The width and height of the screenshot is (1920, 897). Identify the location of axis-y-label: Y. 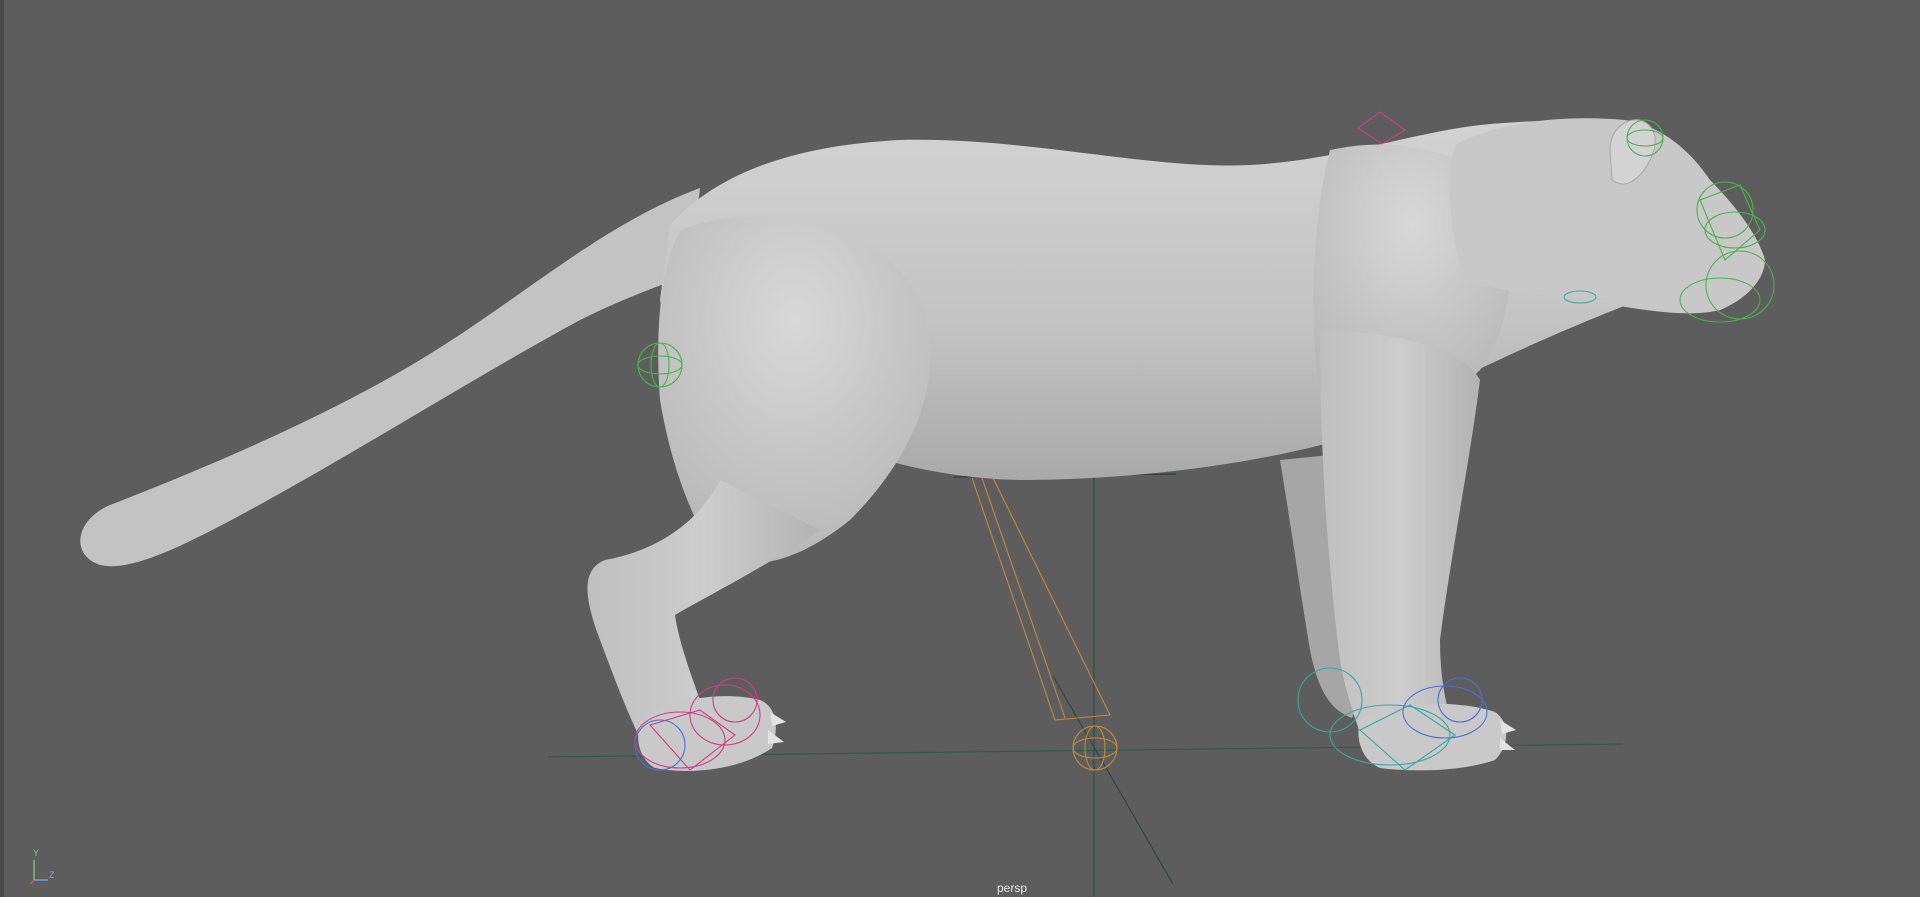
(36, 853).